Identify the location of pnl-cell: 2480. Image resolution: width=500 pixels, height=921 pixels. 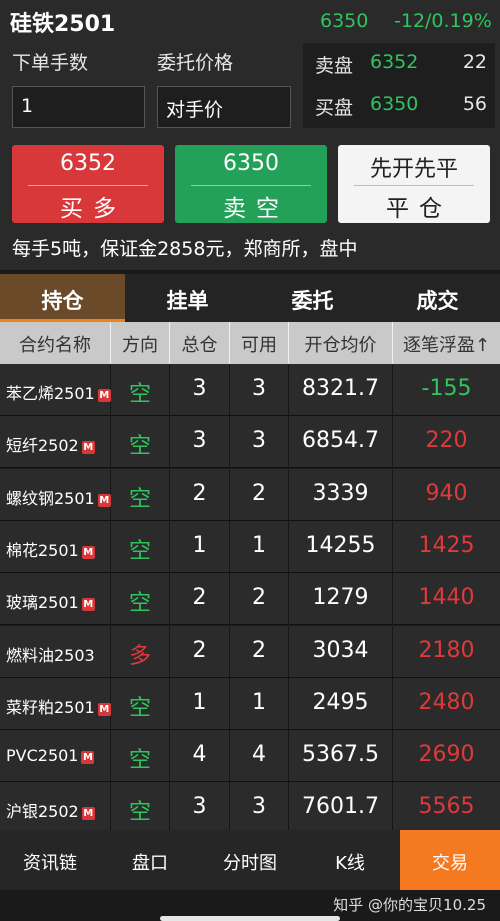
(446, 702).